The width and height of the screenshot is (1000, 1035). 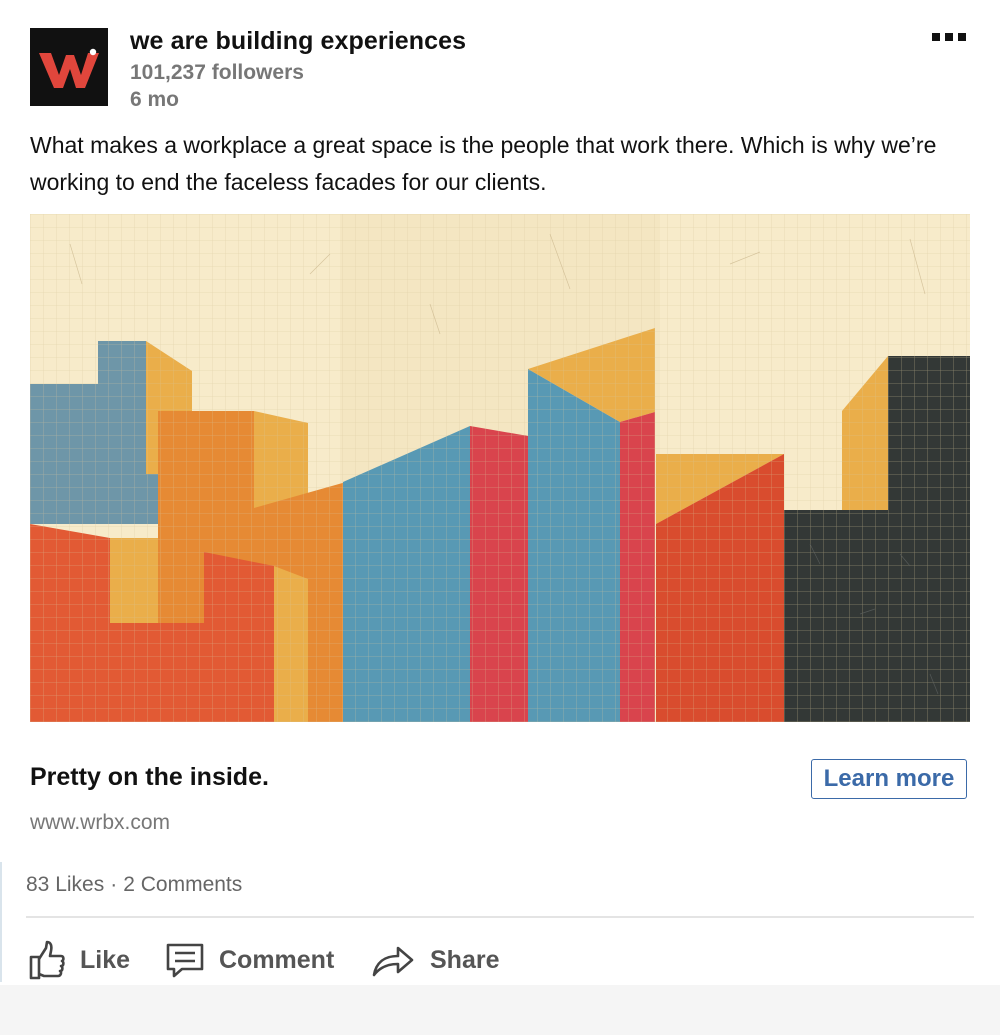 I want to click on comment-button: Comment, so click(x=249, y=960).